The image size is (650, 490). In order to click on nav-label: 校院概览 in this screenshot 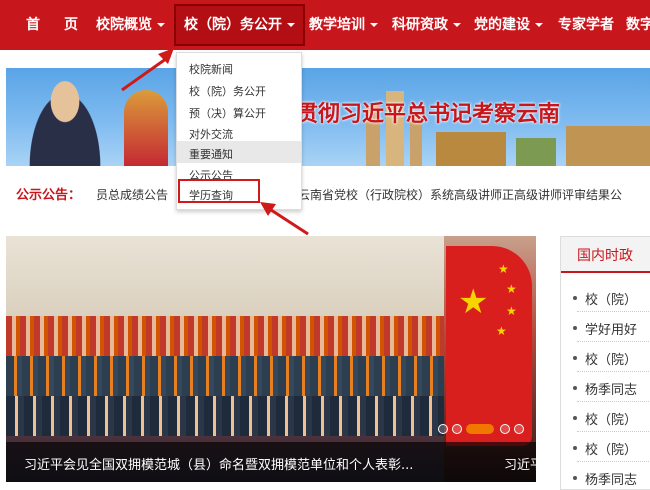, I will do `click(124, 25)`.